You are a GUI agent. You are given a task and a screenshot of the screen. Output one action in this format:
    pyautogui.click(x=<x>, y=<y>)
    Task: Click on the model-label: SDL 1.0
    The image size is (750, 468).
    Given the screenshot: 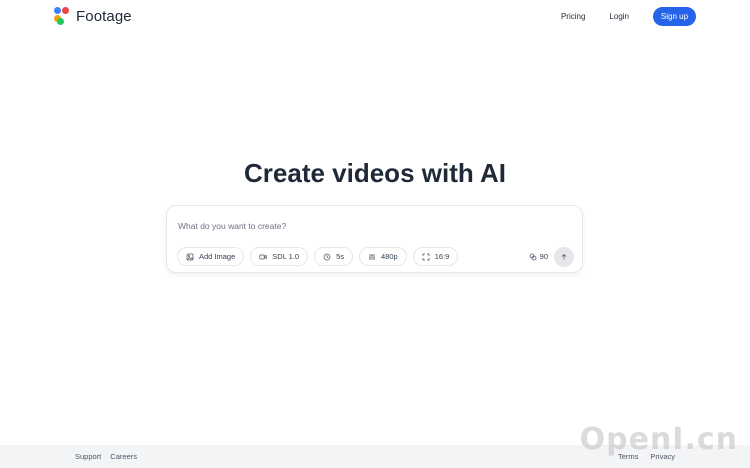 What is the action you would take?
    pyautogui.click(x=286, y=256)
    